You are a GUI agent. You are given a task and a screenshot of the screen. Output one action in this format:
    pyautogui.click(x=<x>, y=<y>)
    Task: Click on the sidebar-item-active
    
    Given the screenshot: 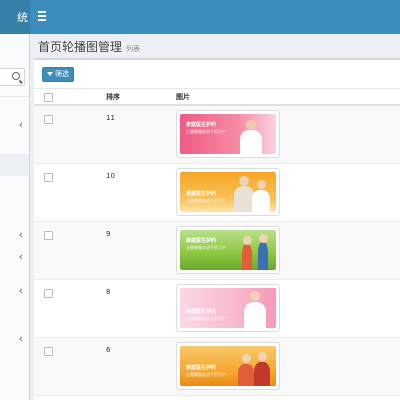 What is the action you would take?
    pyautogui.click(x=14, y=165)
    